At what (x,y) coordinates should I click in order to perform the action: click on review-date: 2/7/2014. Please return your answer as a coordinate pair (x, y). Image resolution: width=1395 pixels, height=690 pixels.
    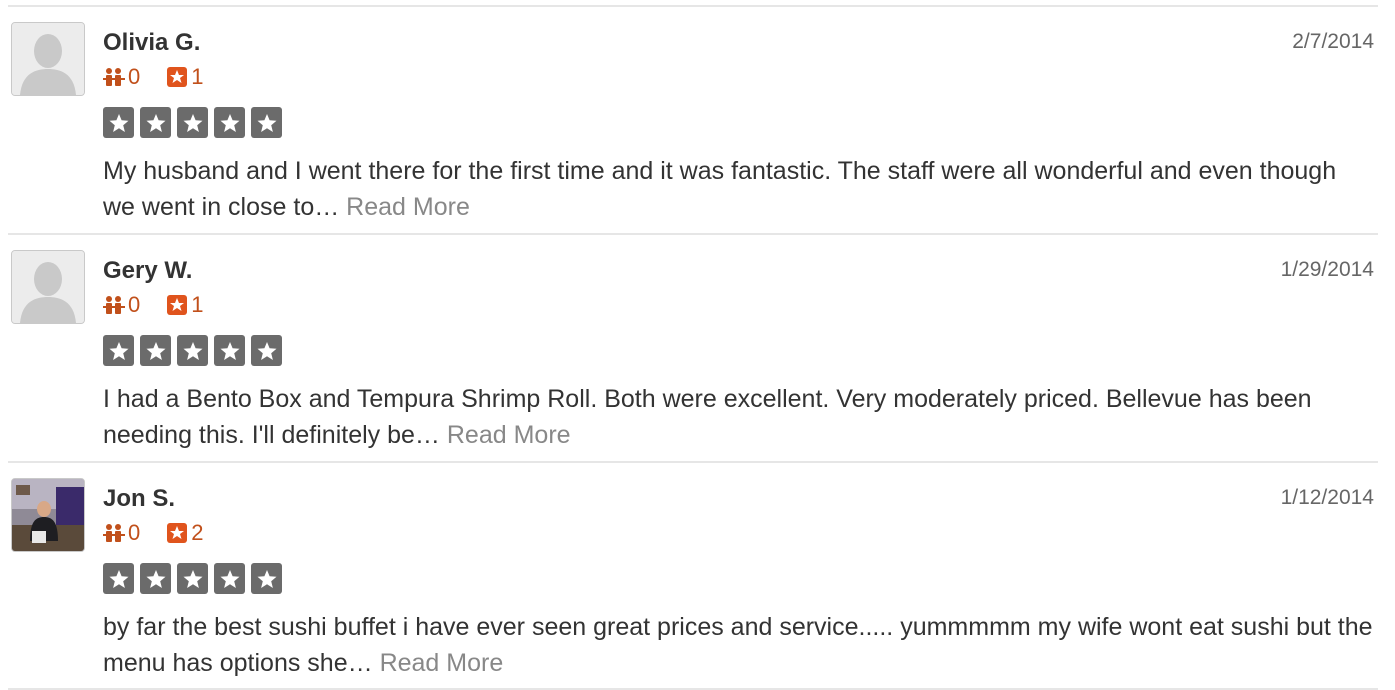
    Looking at the image, I should click on (1333, 41).